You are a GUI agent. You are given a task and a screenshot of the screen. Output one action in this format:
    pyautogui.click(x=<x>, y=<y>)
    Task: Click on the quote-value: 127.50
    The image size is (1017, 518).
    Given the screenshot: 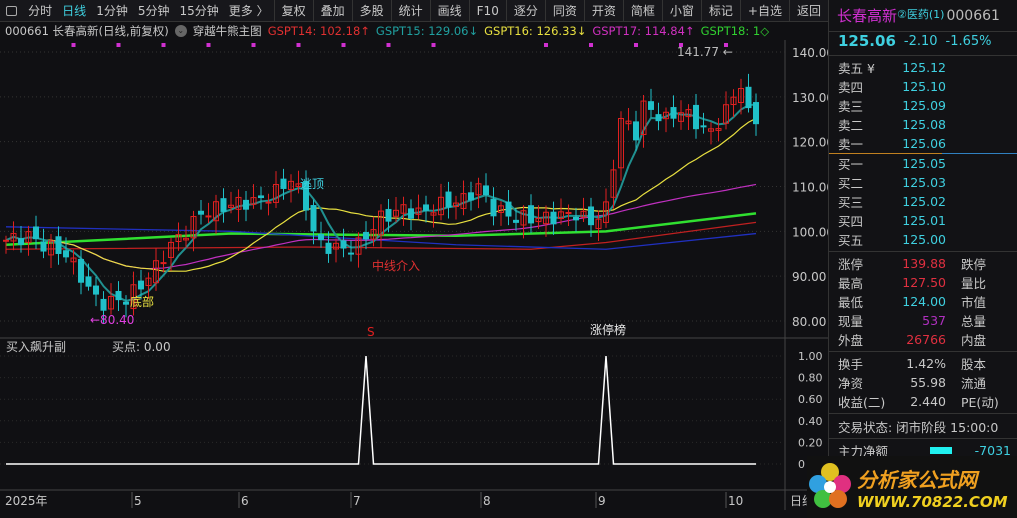 What is the action you would take?
    pyautogui.click(x=924, y=282)
    